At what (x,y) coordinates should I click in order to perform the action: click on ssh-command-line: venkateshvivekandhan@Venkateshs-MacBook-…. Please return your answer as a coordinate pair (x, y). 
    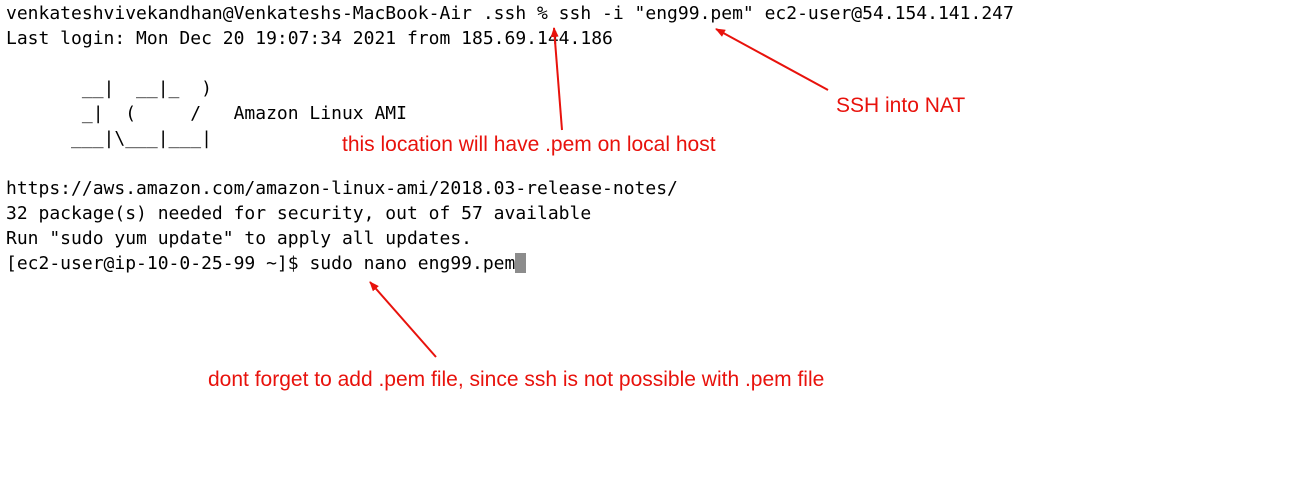
    Looking at the image, I should click on (510, 13).